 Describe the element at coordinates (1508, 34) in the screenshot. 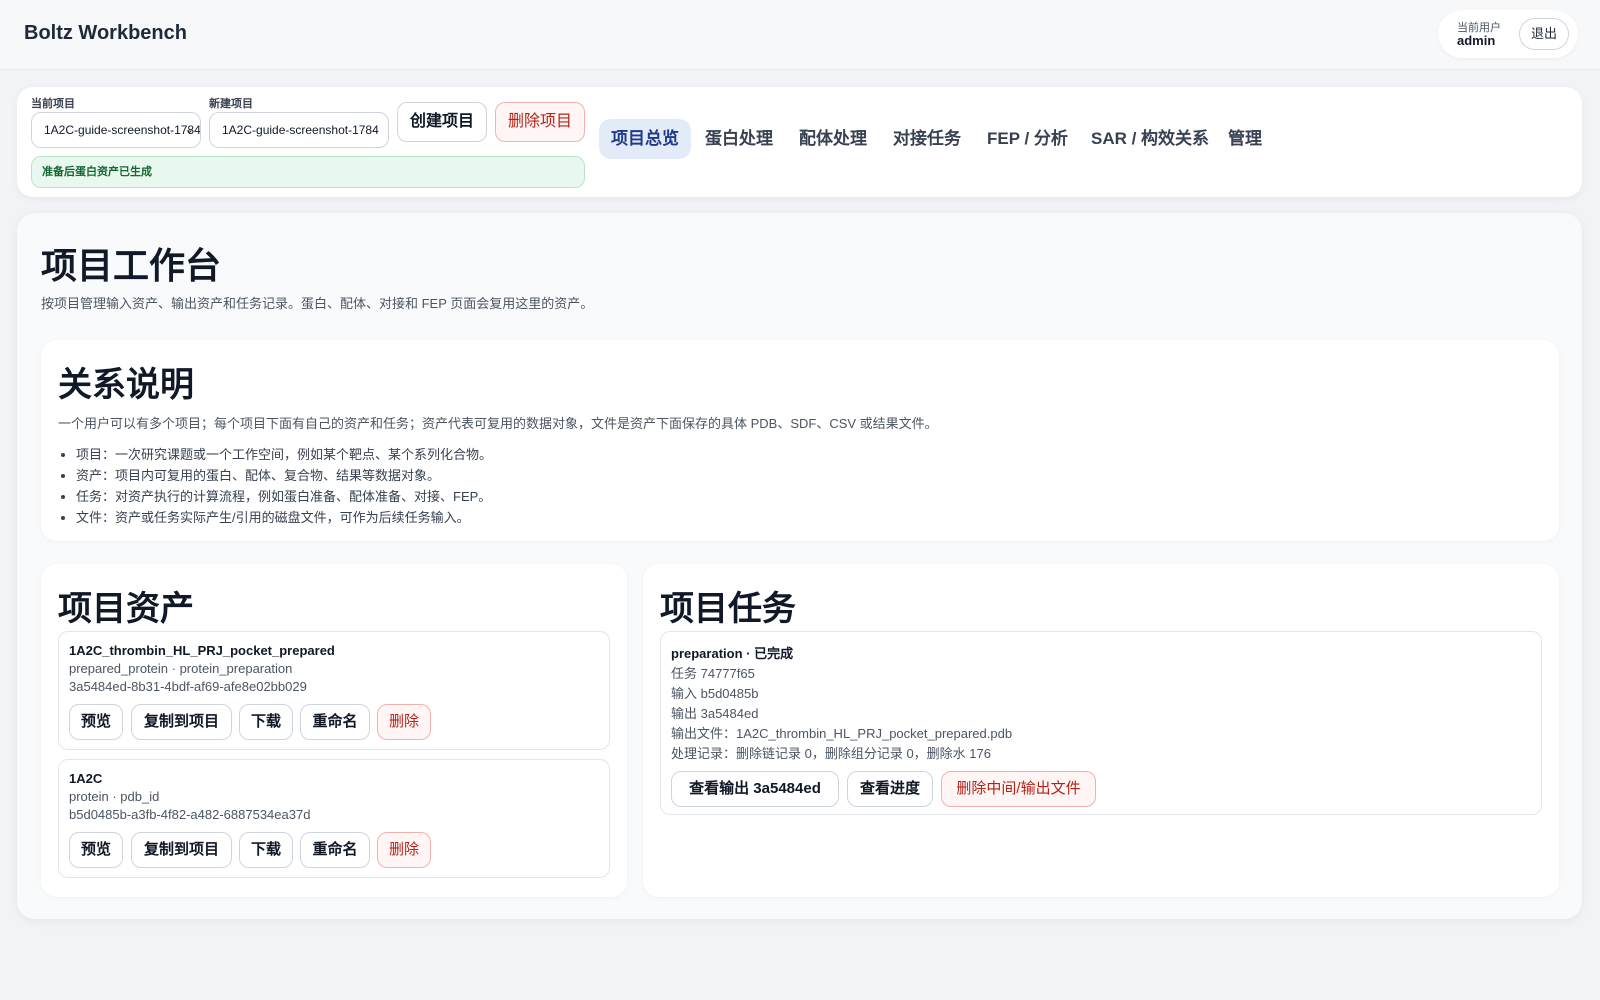

I see `user-box: 当前用户 admin 退出` at that location.